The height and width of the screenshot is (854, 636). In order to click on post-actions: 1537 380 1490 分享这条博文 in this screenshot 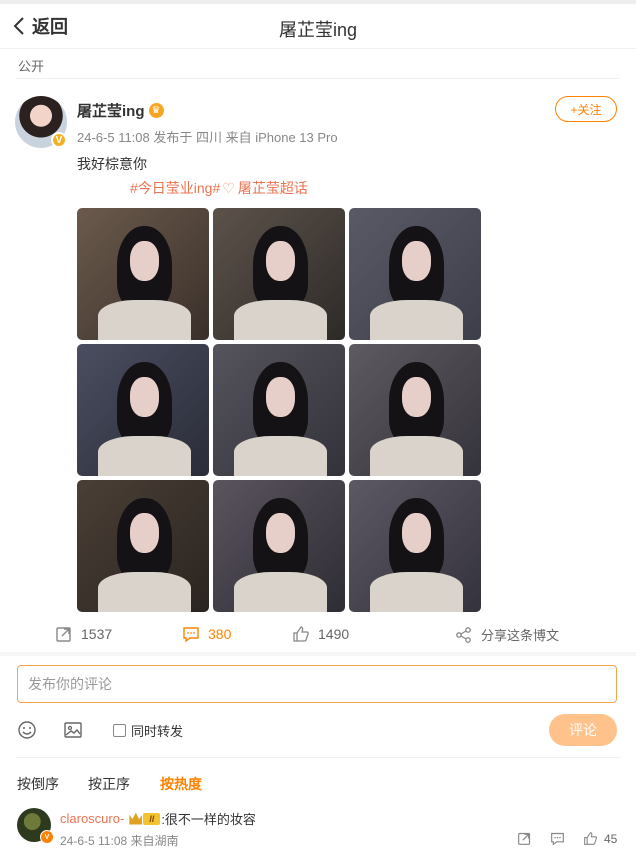, I will do `click(318, 634)`.